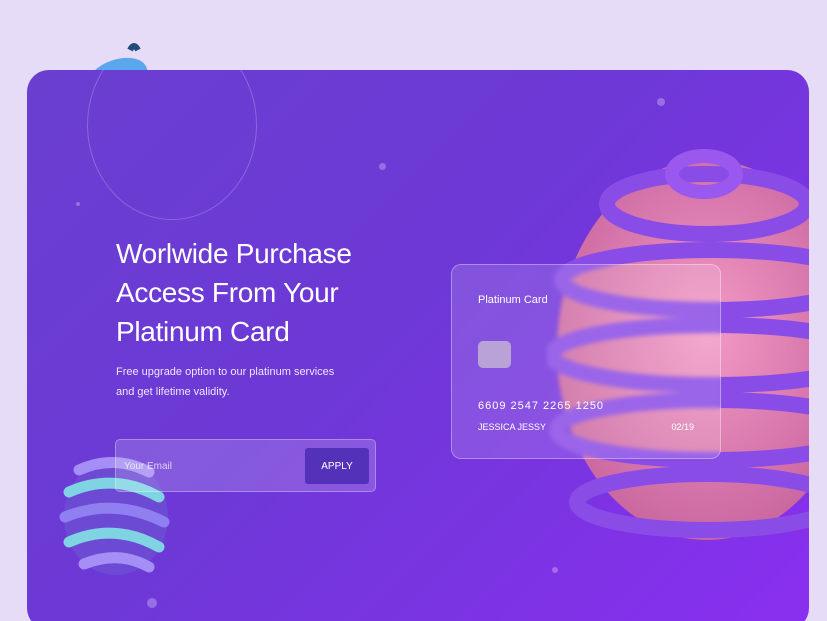 Image resolution: width=827 pixels, height=621 pixels. I want to click on hero-title-line-3: Platinum Card, so click(203, 331).